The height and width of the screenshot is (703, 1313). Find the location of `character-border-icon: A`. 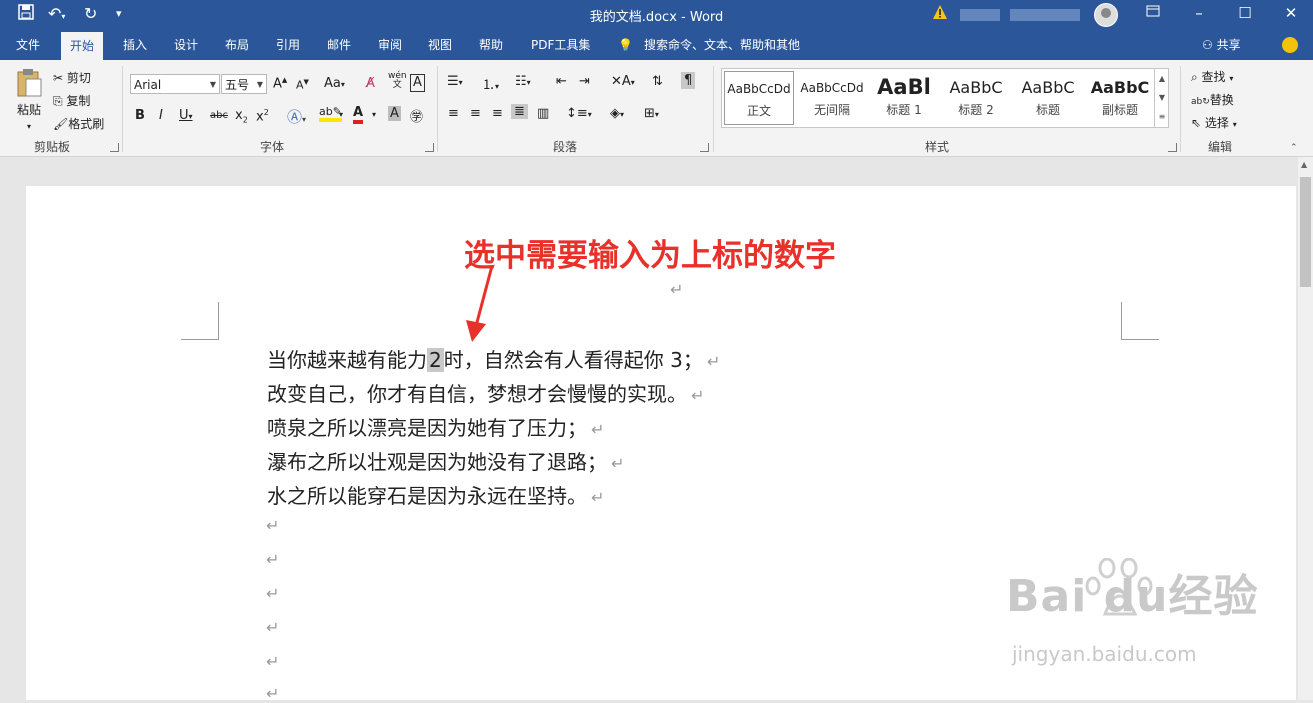

character-border-icon: A is located at coordinates (417, 83).